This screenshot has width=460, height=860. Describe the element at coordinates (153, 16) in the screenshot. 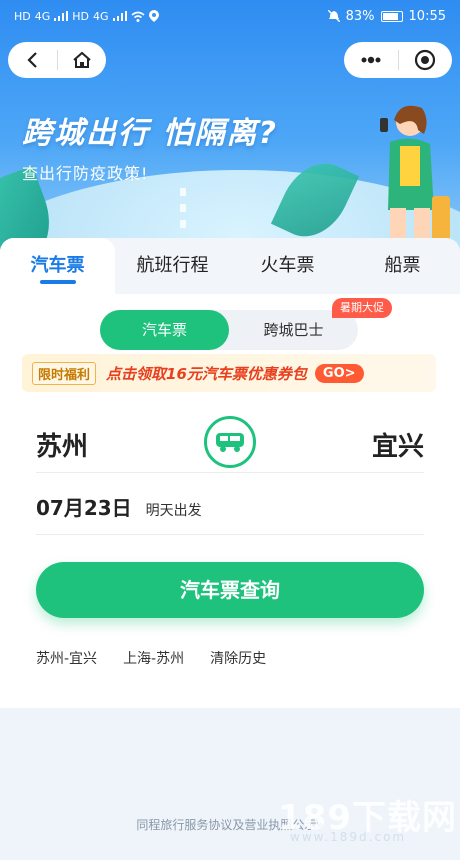

I see `location-icon` at that location.